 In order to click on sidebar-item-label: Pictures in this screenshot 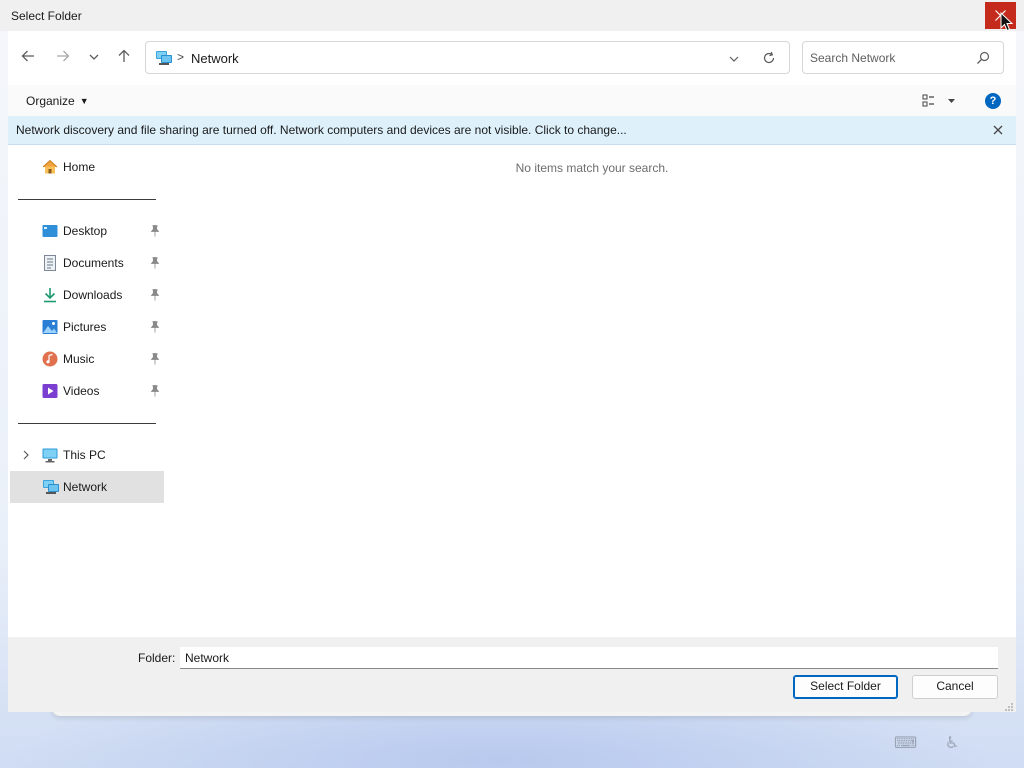, I will do `click(85, 327)`.